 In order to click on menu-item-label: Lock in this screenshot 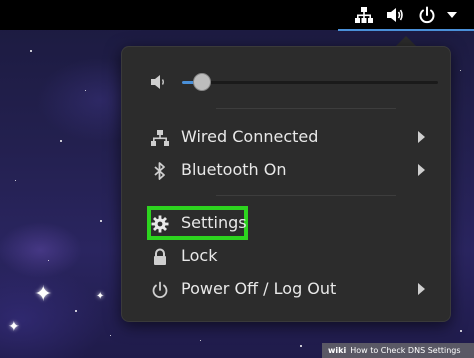, I will do `click(199, 255)`.